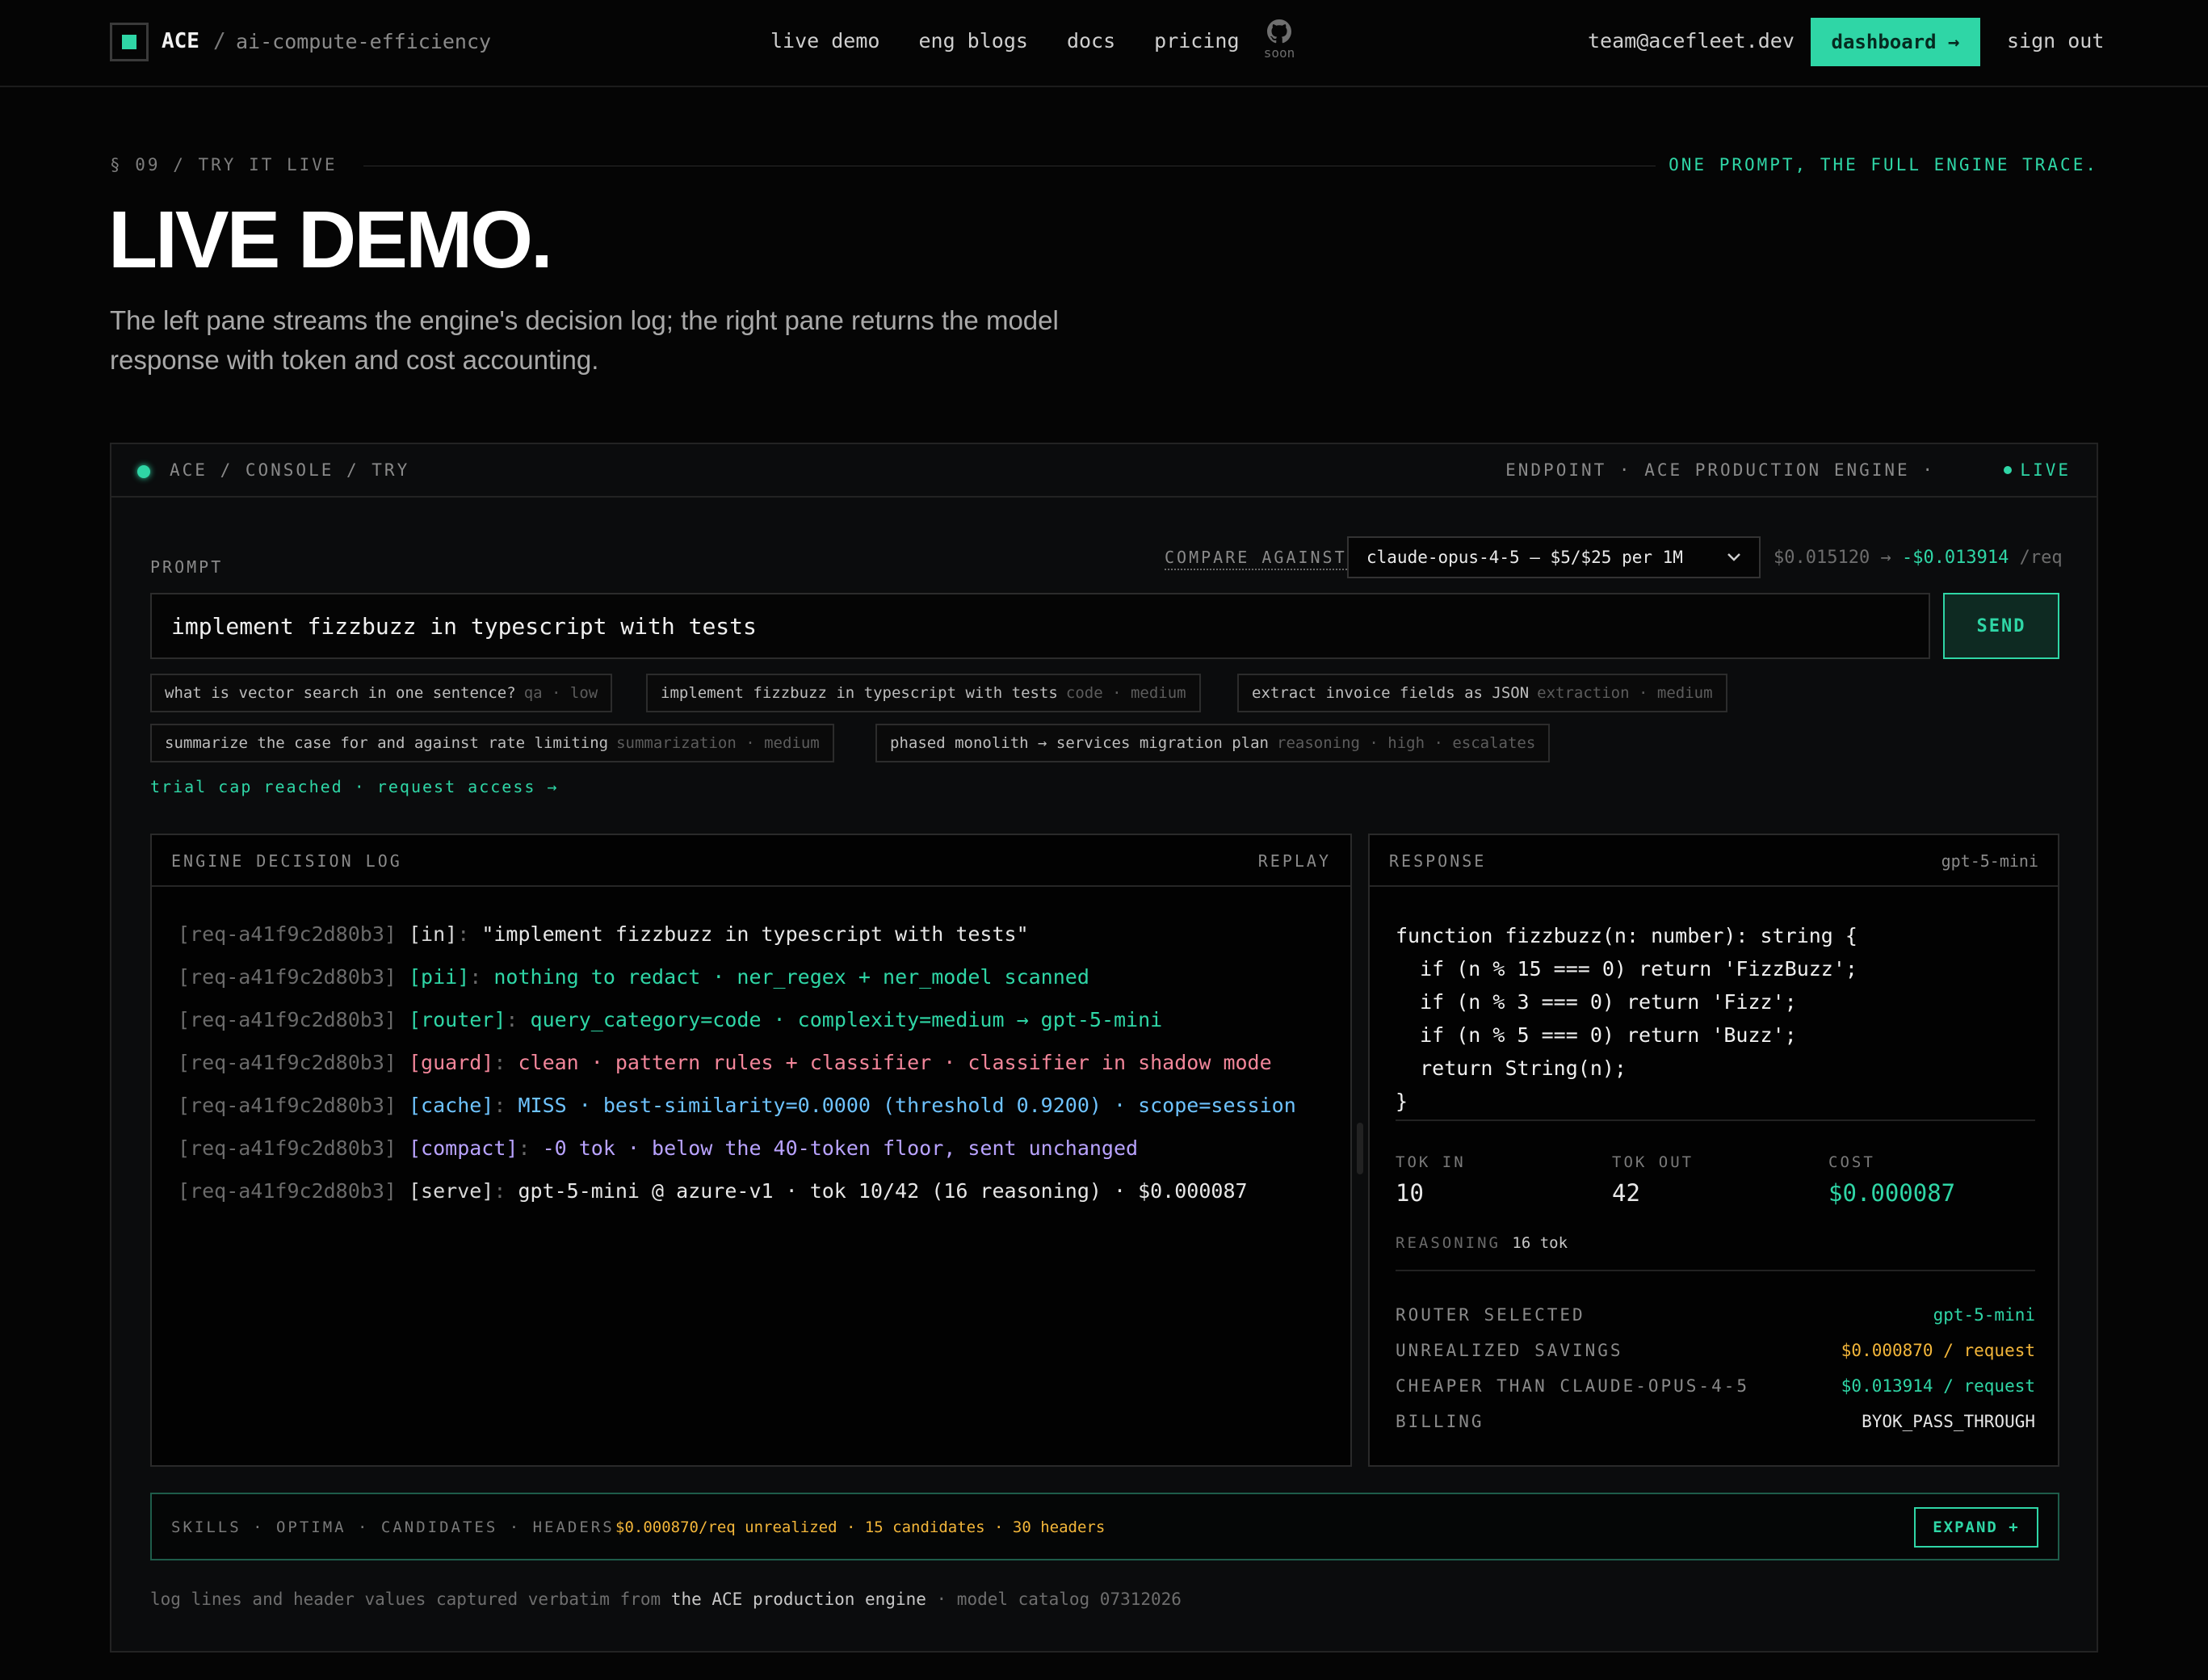 The image size is (2208, 1680). Describe the element at coordinates (1490, 1315) in the screenshot. I see `row-key: ROUTER SELECTED` at that location.